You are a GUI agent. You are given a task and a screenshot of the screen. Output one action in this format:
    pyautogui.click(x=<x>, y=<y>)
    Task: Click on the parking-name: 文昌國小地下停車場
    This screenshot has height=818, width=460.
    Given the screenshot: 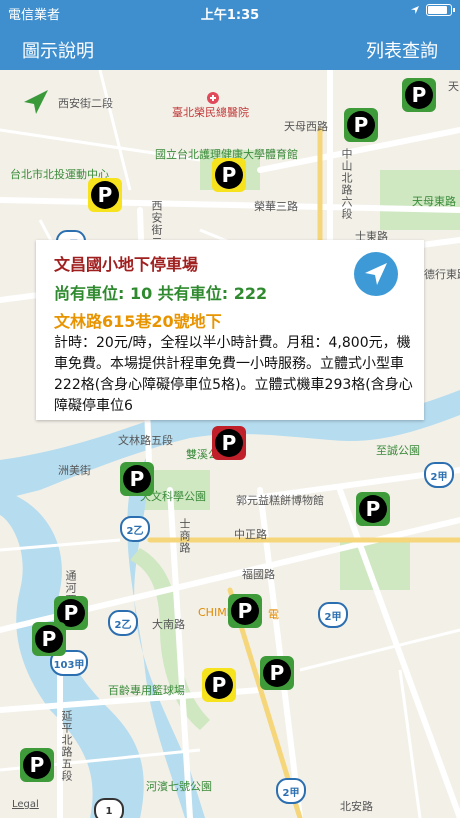 What is the action you would take?
    pyautogui.click(x=126, y=264)
    